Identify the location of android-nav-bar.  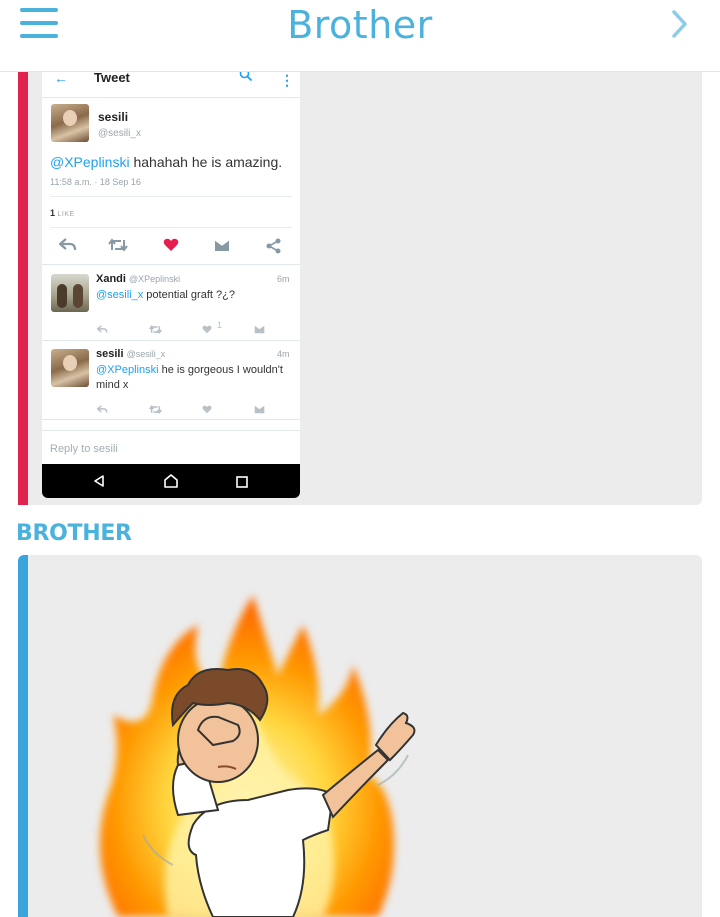
(171, 481).